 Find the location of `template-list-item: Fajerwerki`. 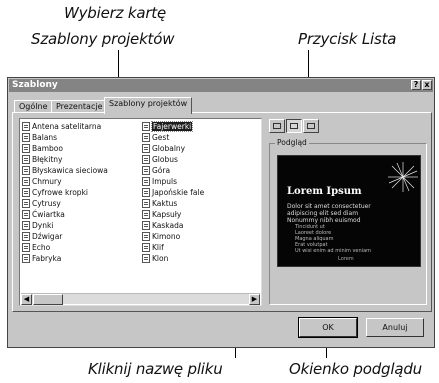

template-list-item: Fajerwerki is located at coordinates (200, 126).